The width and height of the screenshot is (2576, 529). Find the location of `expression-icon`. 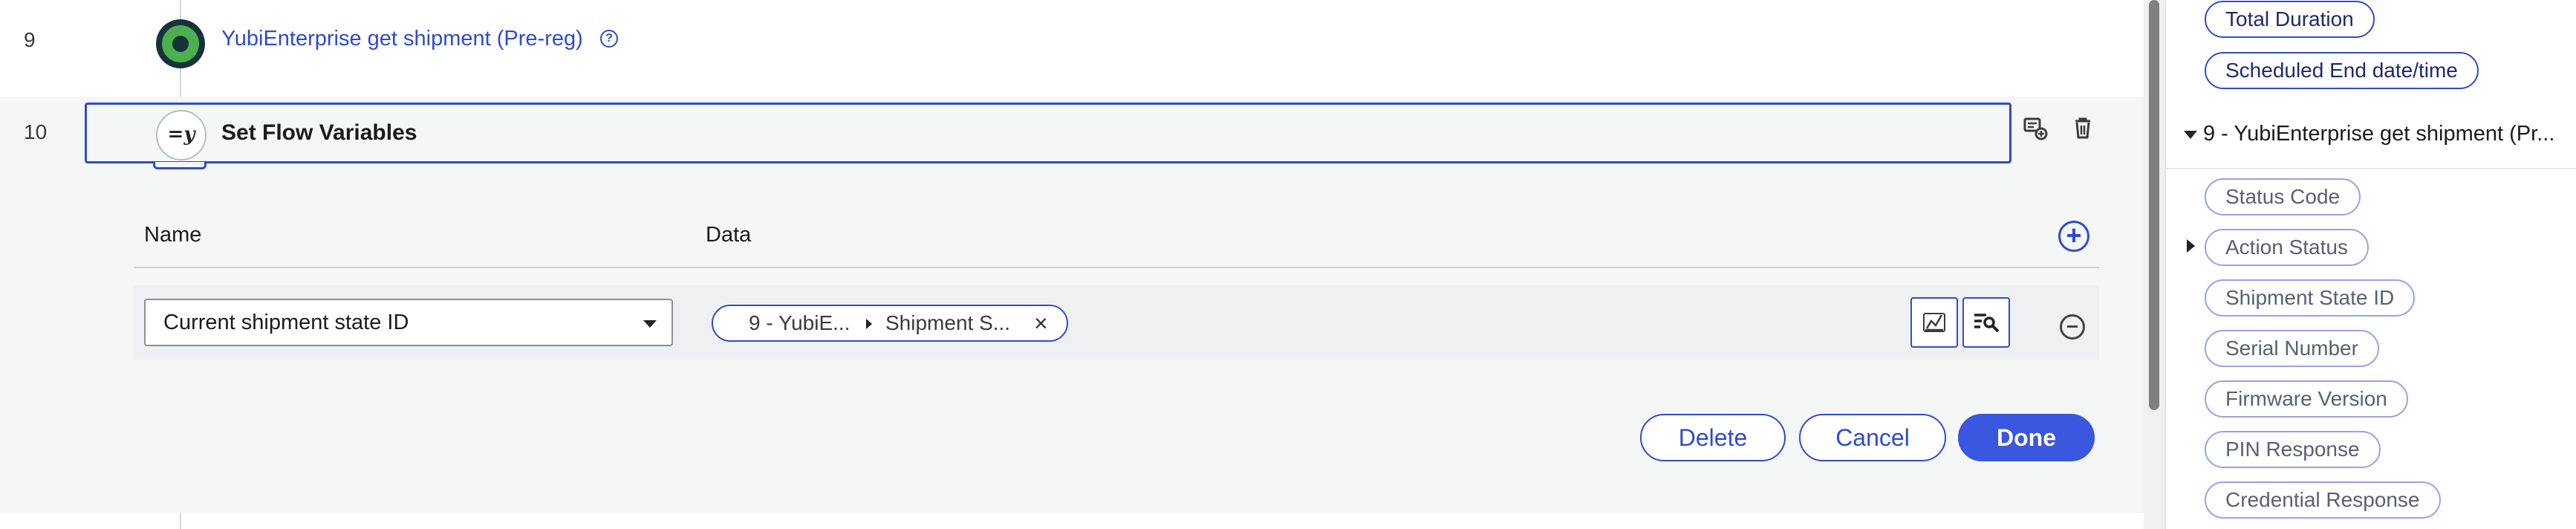

expression-icon is located at coordinates (1934, 322).